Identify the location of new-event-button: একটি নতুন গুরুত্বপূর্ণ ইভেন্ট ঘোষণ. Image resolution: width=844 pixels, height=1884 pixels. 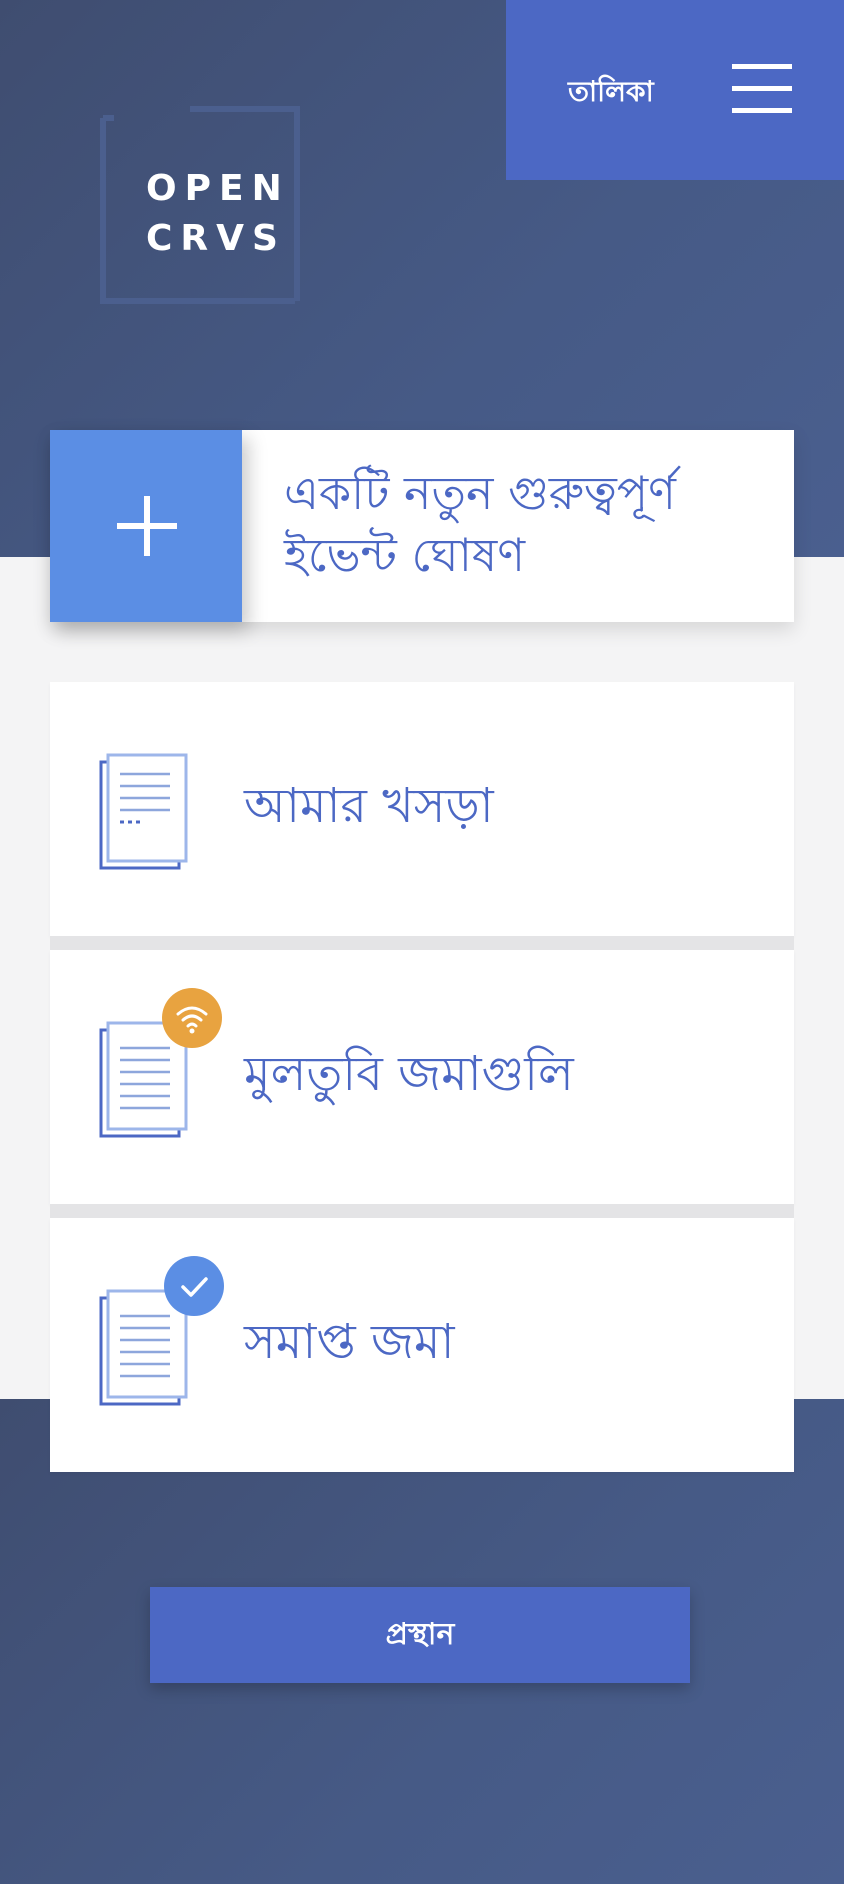
(422, 526).